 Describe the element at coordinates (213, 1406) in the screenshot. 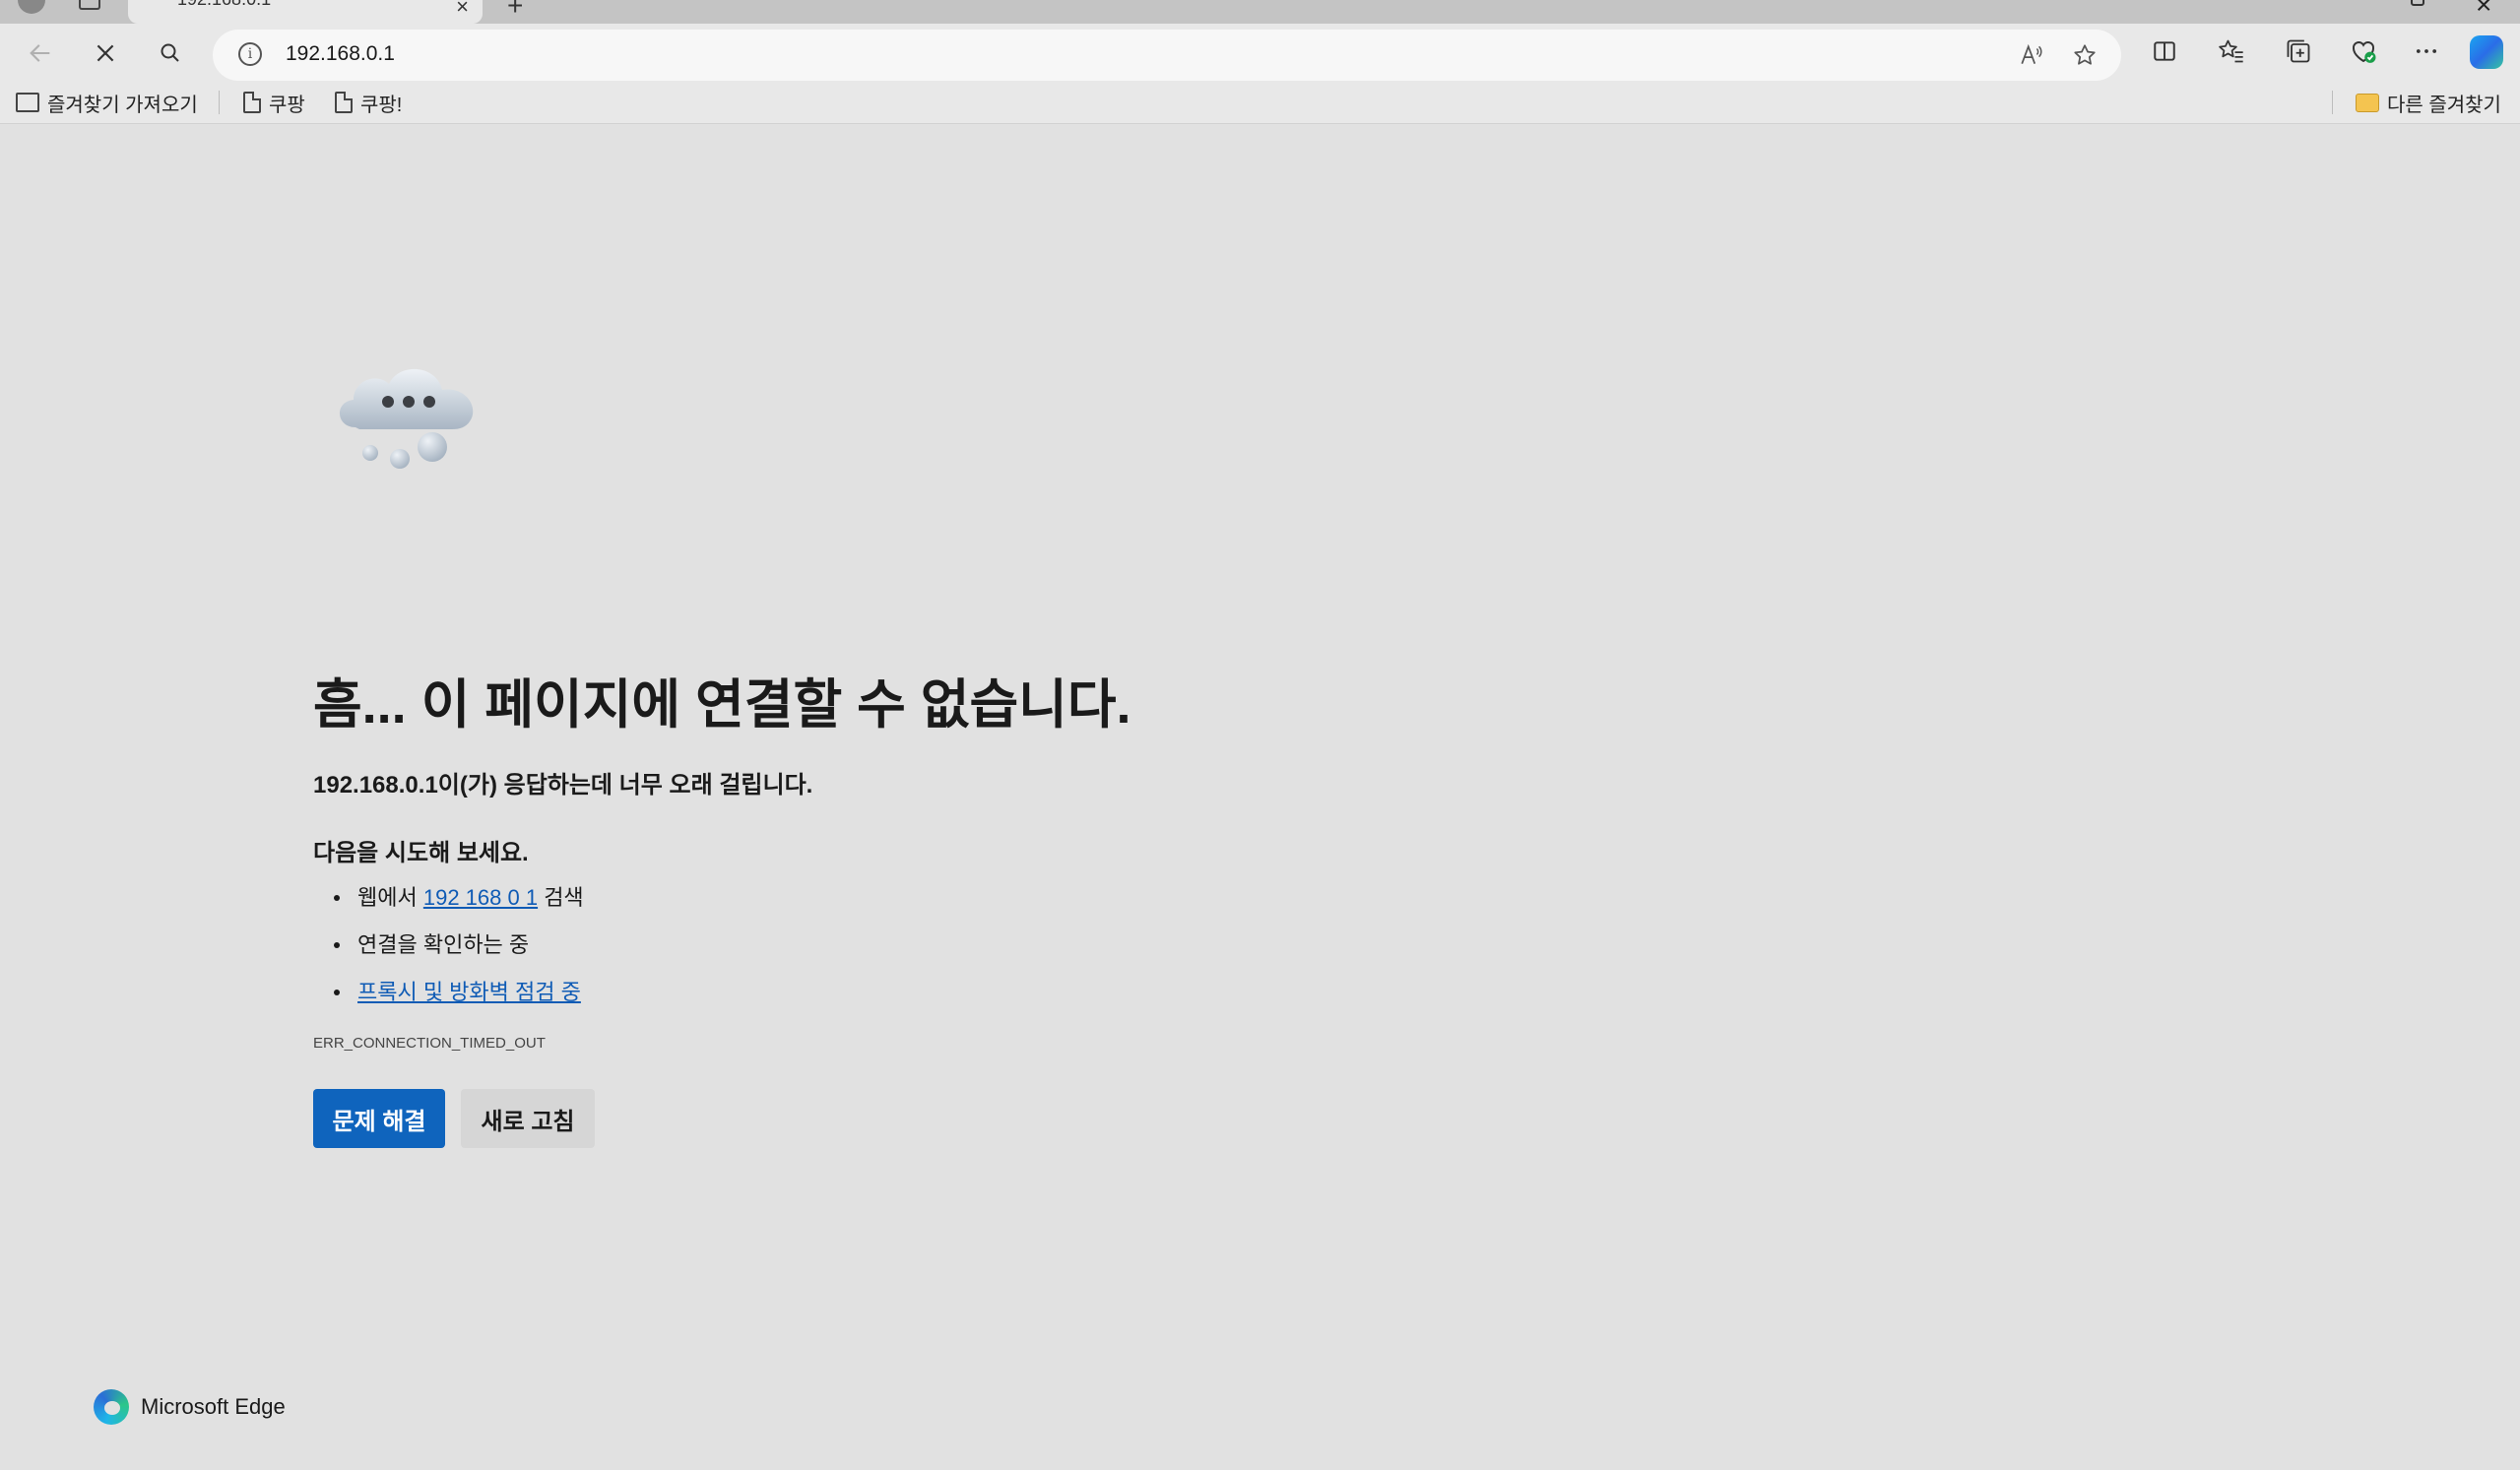

I see `edge-brand-name: Microsoft Edge` at that location.